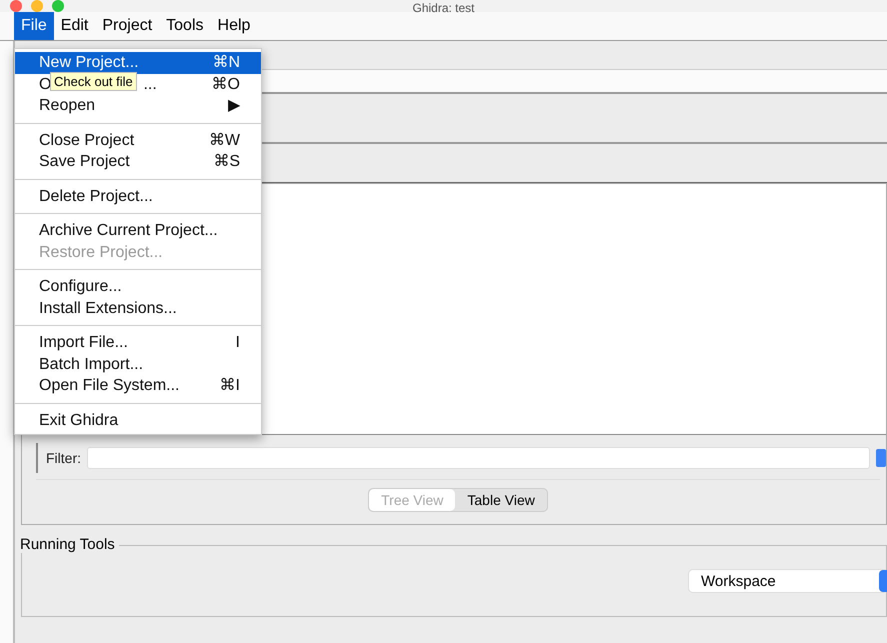  Describe the element at coordinates (63, 458) in the screenshot. I see `filter-label: Filter:` at that location.